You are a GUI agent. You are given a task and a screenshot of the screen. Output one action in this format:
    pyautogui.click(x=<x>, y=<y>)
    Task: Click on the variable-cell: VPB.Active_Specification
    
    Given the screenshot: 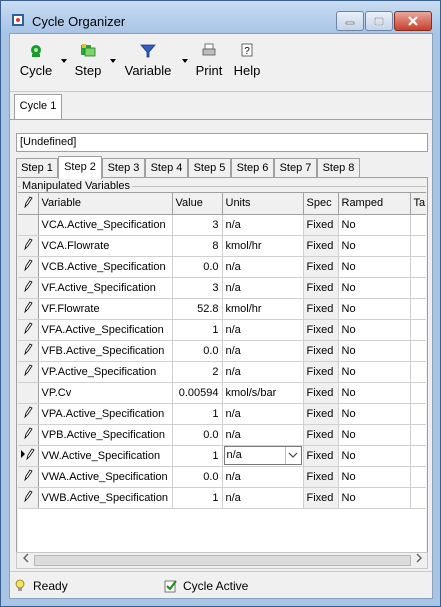 What is the action you would take?
    pyautogui.click(x=105, y=435)
    